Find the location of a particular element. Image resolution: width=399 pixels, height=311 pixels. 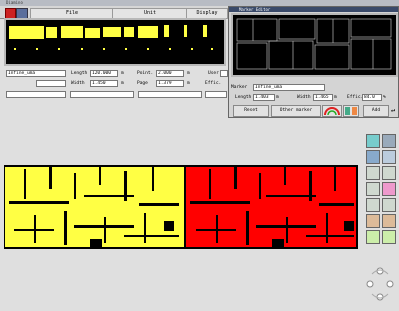

me-effic-label: Effic. is located at coordinates (355, 97).